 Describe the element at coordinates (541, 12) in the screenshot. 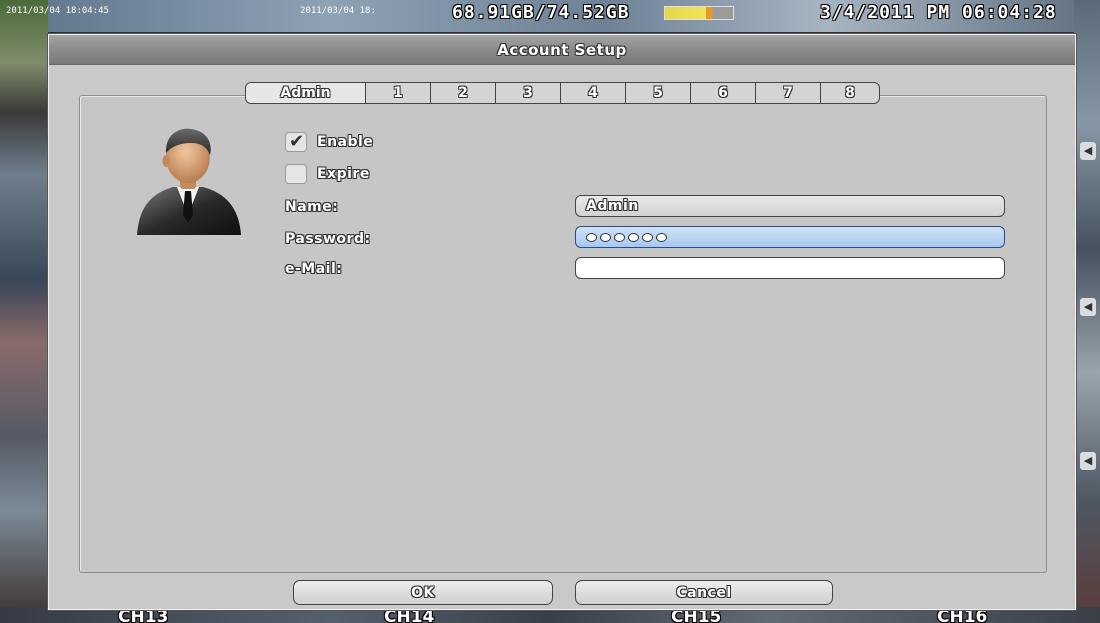

I see `storage-usage: 68.91GB/74.52GB` at that location.